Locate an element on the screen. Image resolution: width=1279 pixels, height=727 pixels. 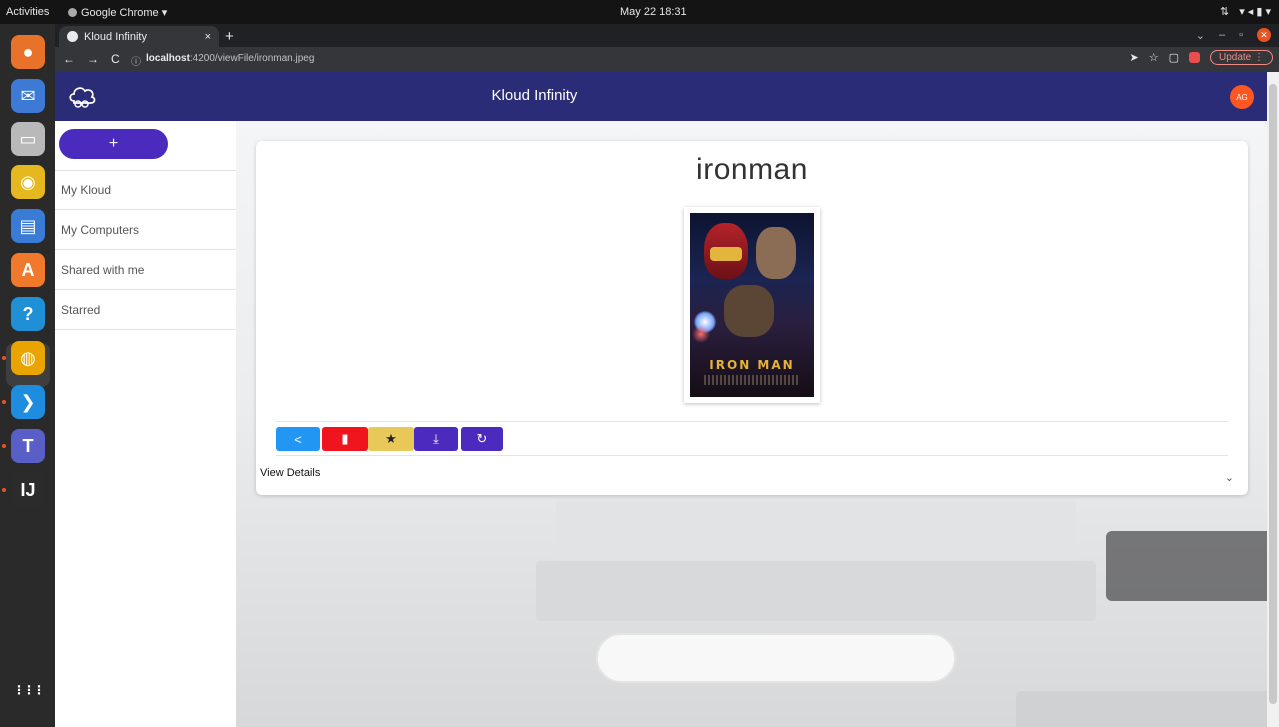
forward-icon: → is located at coordinates (93, 59).